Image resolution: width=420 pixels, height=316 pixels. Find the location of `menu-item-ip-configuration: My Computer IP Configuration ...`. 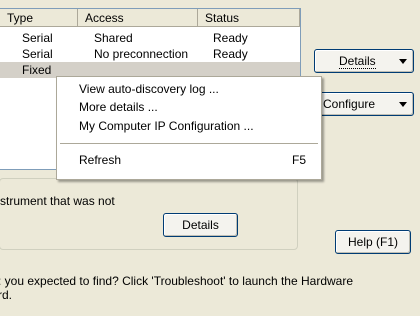

menu-item-ip-configuration: My Computer IP Configuration ... is located at coordinates (189, 126).